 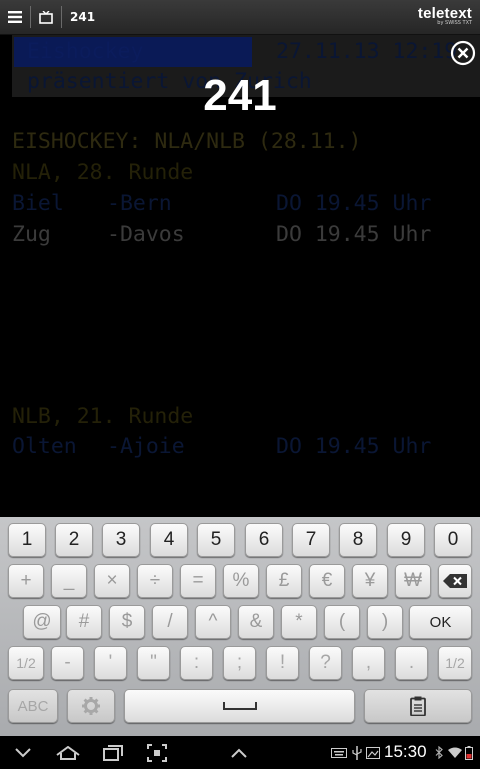 I want to click on key-exclamation: !, so click(x=282, y=663).